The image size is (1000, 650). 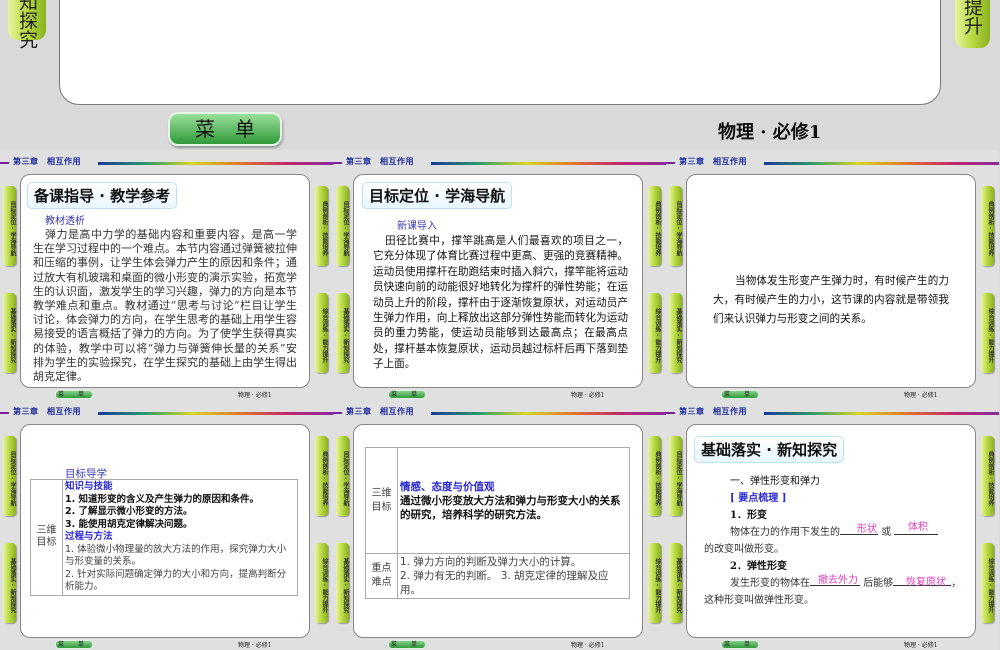 What do you see at coordinates (176, 580) in the screenshot?
I see `goal-item: 2. 针对实际问题确定弹力的大小和方向，提高判断分析能力。` at bounding box center [176, 580].